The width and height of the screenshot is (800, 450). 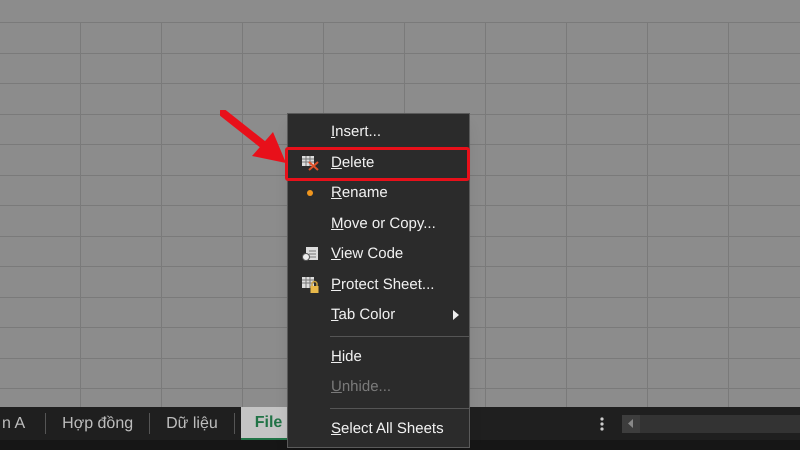 What do you see at coordinates (23, 423) in the screenshot?
I see `sheet-tab: n A` at bounding box center [23, 423].